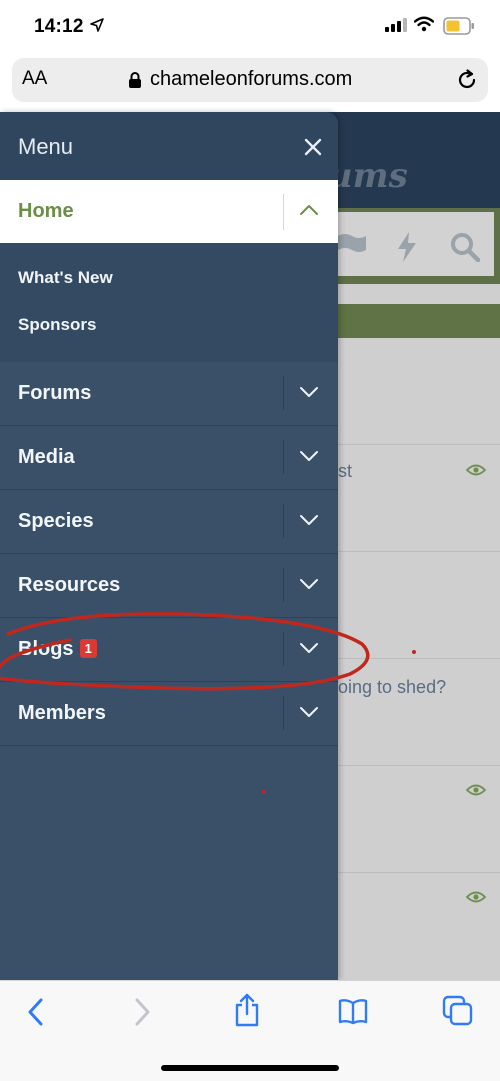  What do you see at coordinates (169, 650) in the screenshot?
I see `nav-item-blogs: Blogs 1` at bounding box center [169, 650].